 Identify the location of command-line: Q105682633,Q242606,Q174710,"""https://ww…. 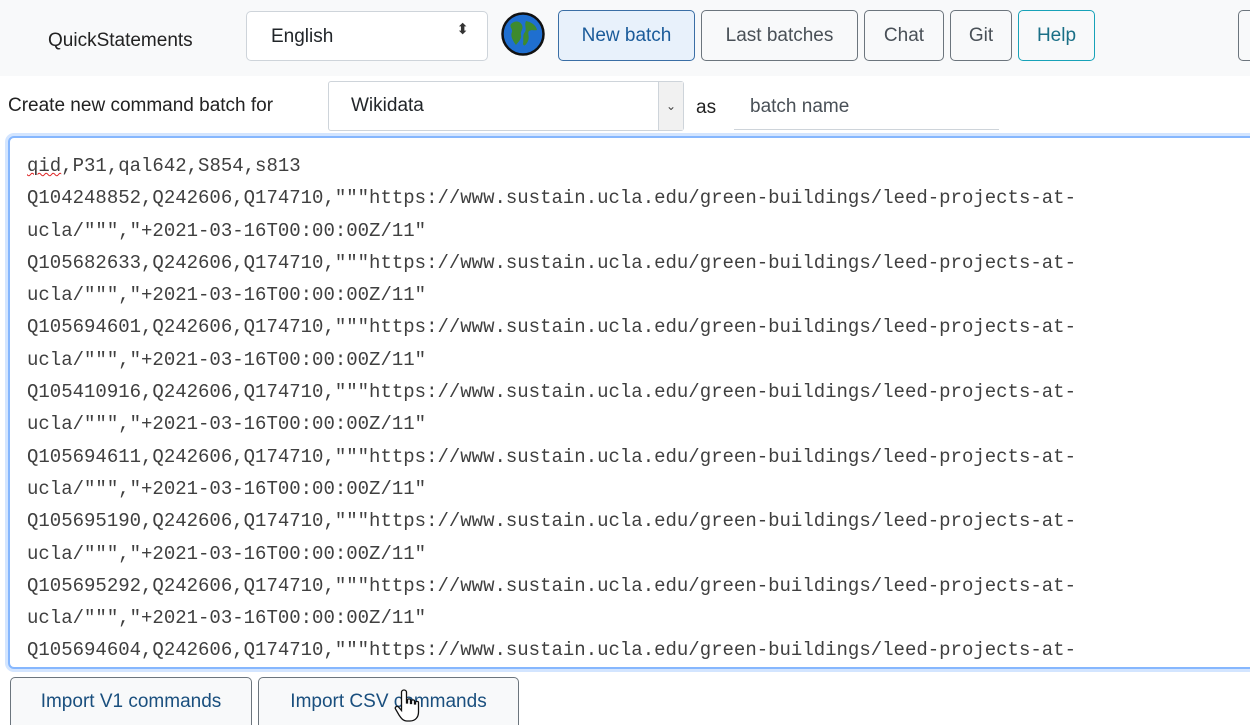
(551, 279).